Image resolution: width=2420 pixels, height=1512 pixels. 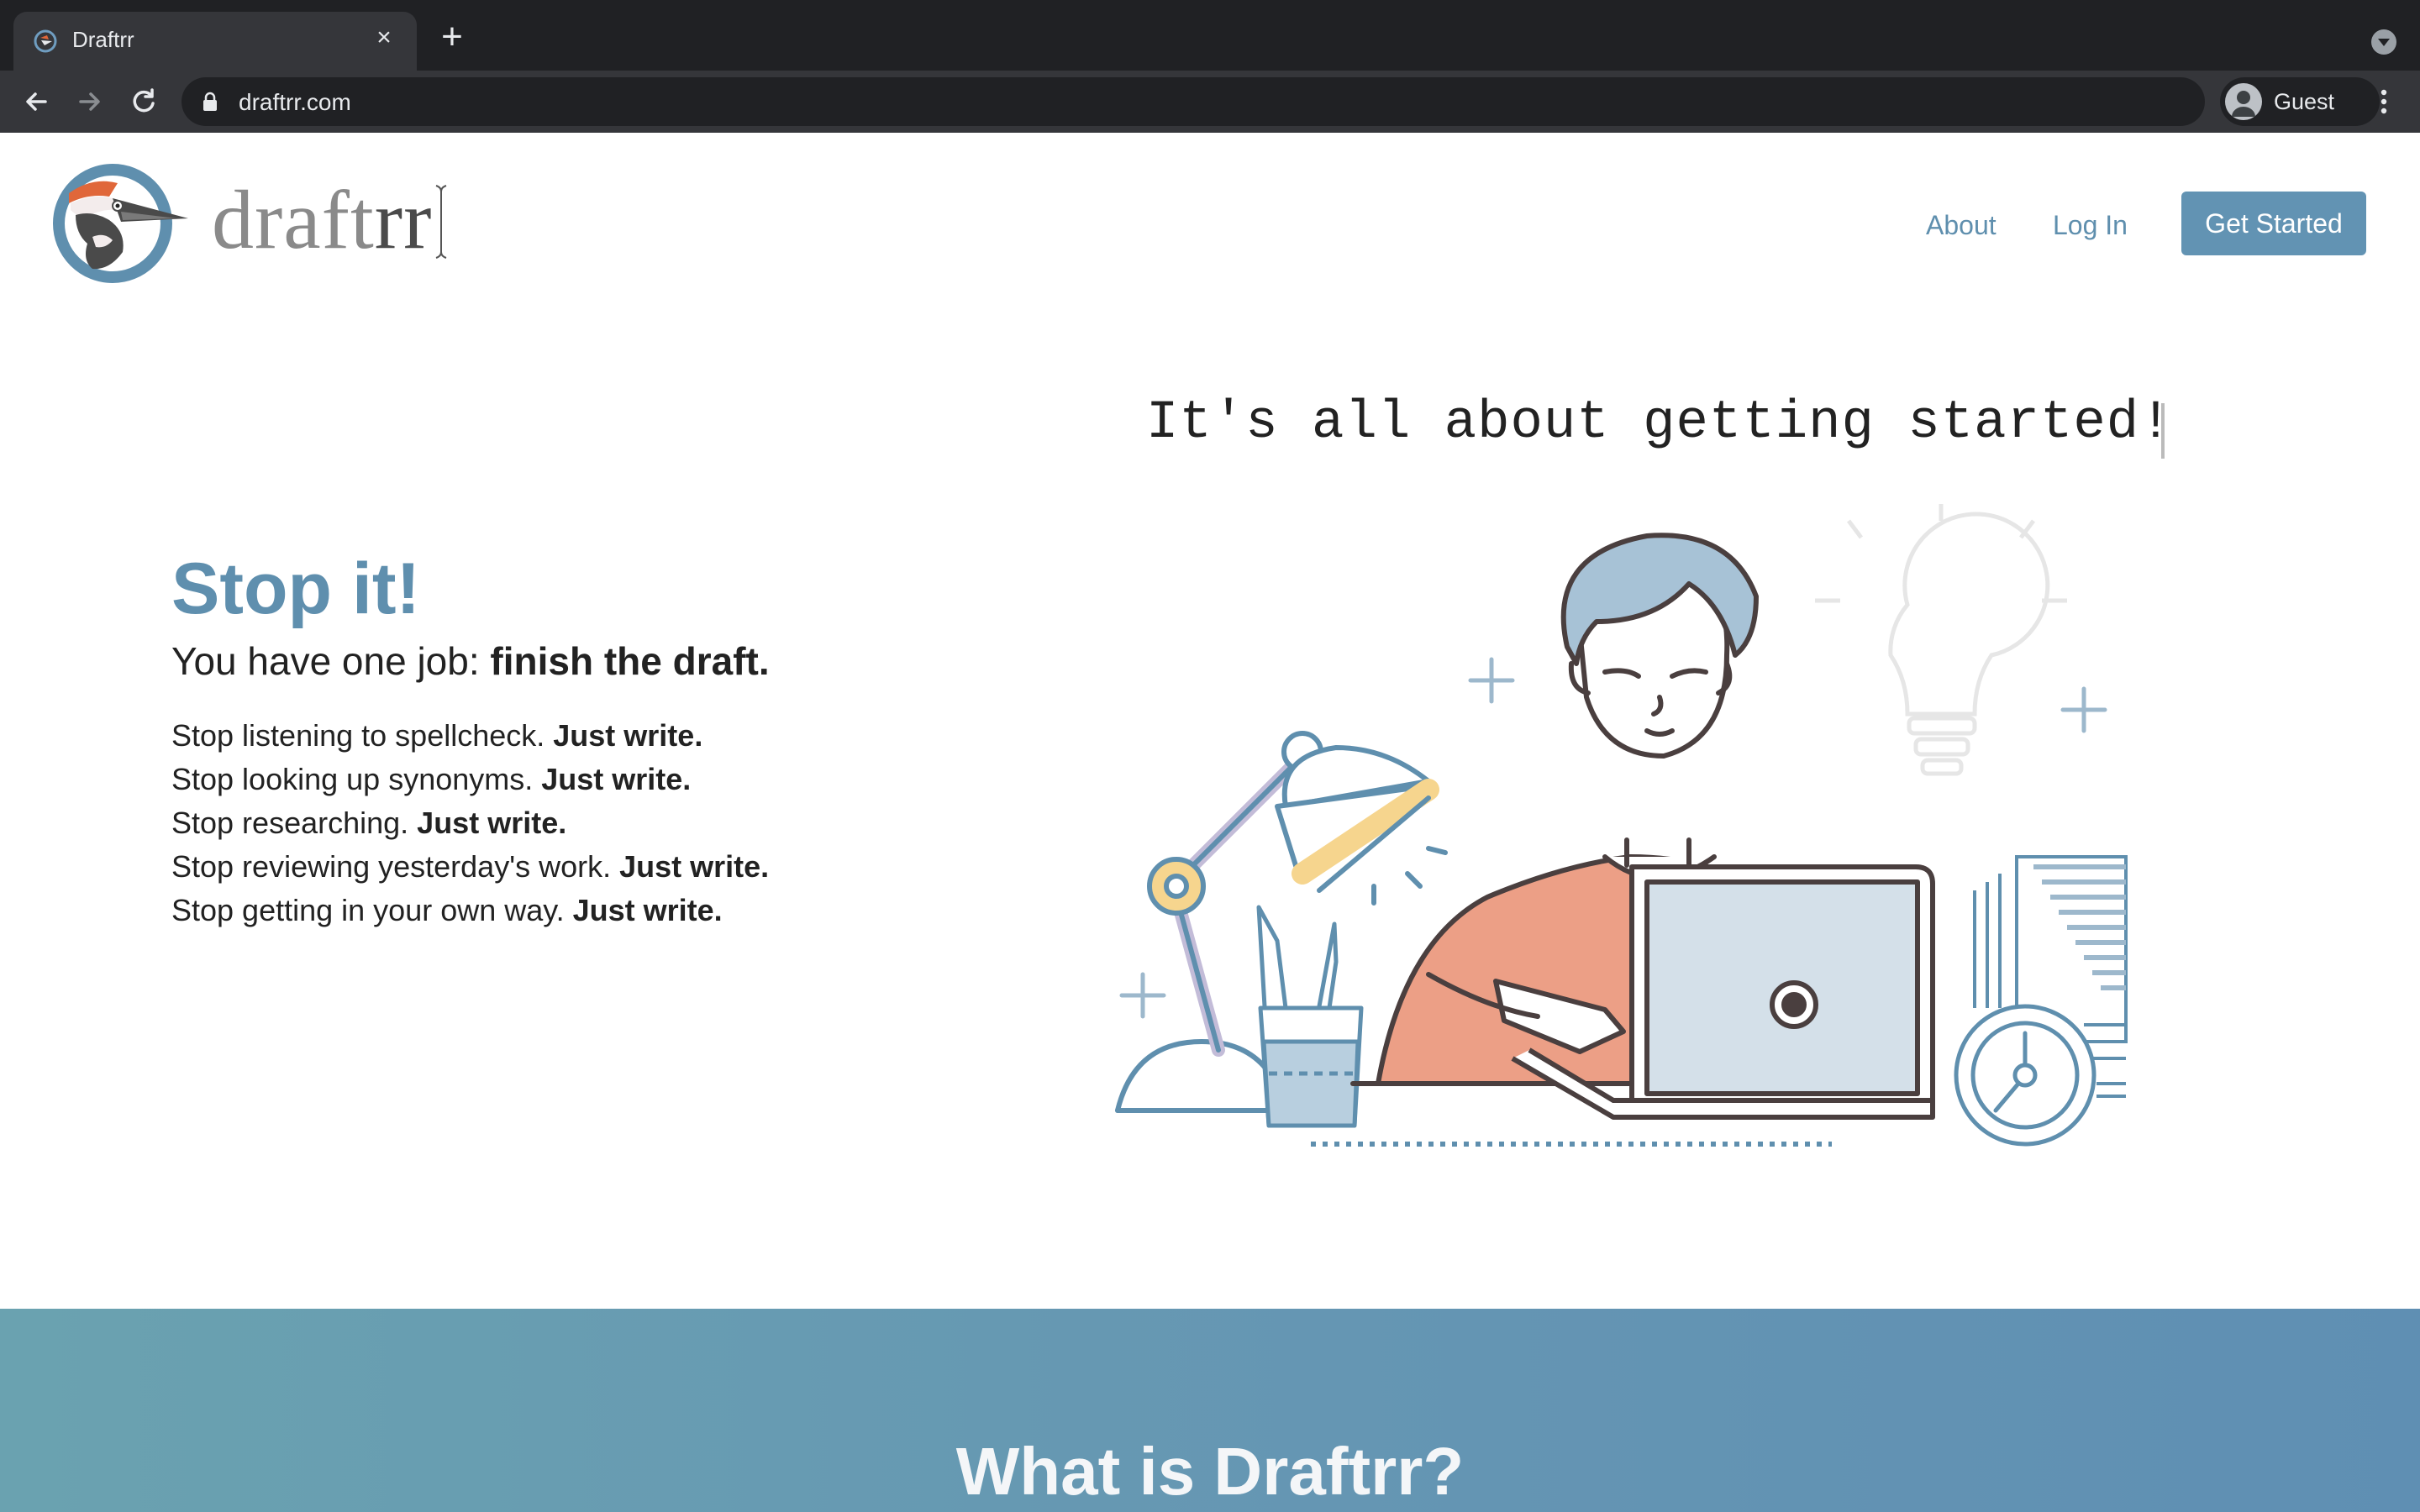 What do you see at coordinates (2384, 42) in the screenshot?
I see `tab-search-icon` at bounding box center [2384, 42].